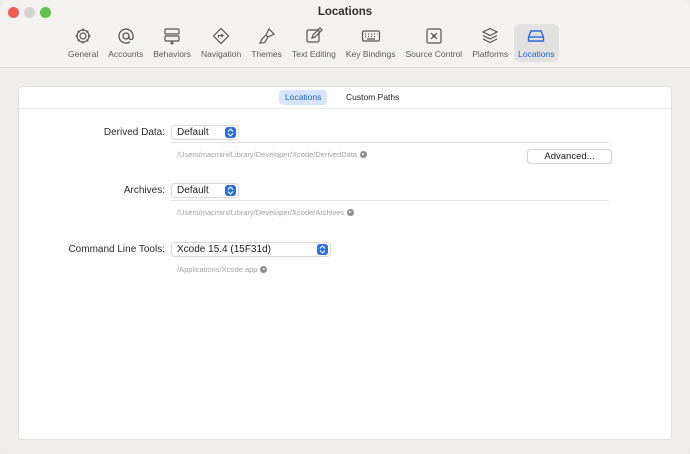 This screenshot has height=454, width=690. Describe the element at coordinates (134, 132) in the screenshot. I see `derived-data-label: Derived Data:` at that location.